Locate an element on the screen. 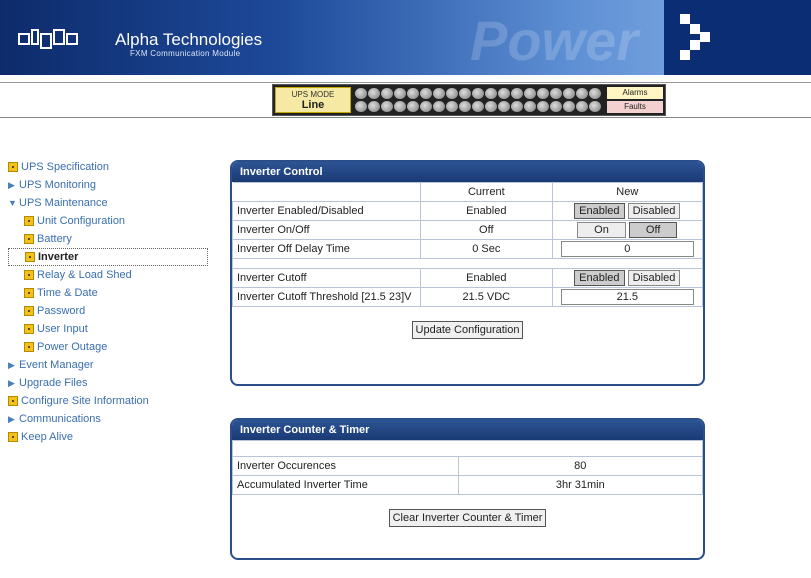  nav-inverter: Inverter is located at coordinates (108, 257).